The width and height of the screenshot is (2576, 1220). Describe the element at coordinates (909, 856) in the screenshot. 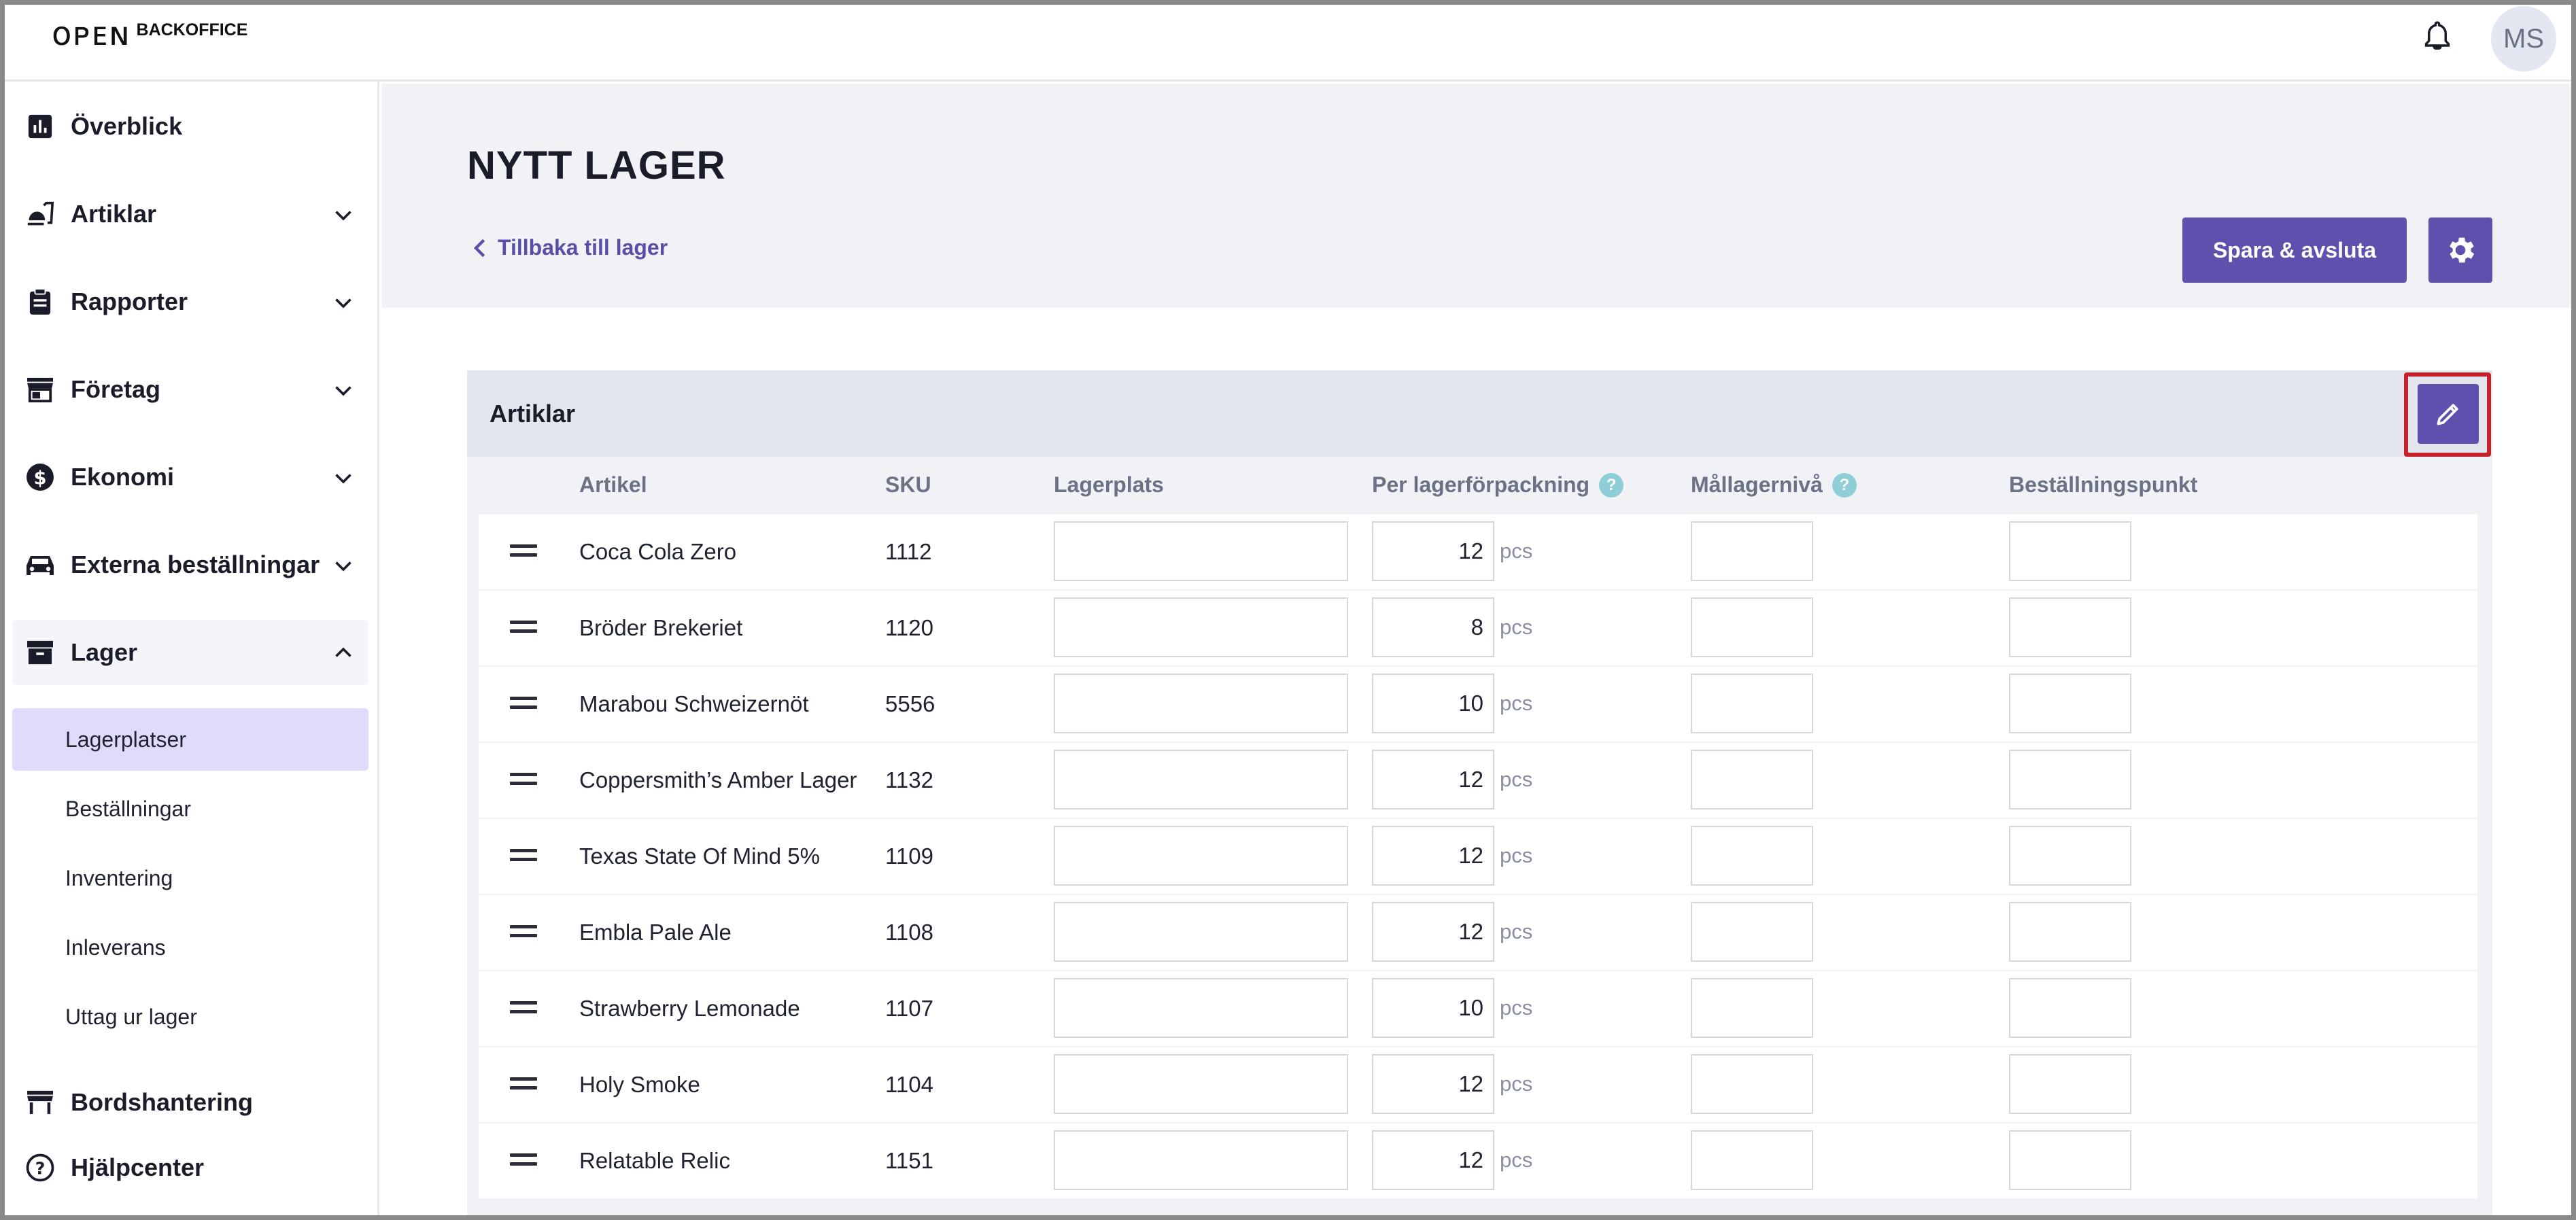

I see `article-sku: 1109` at that location.